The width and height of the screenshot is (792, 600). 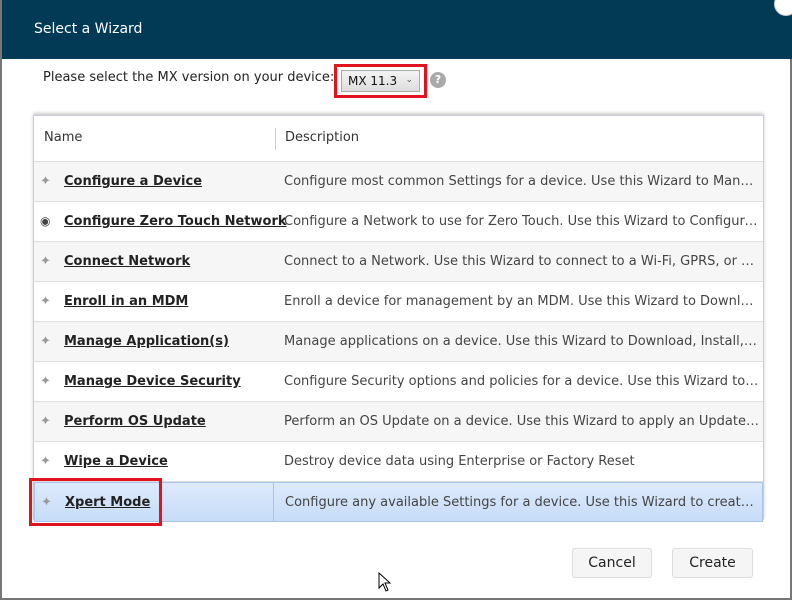 I want to click on android-icon: ◉, so click(x=45, y=221).